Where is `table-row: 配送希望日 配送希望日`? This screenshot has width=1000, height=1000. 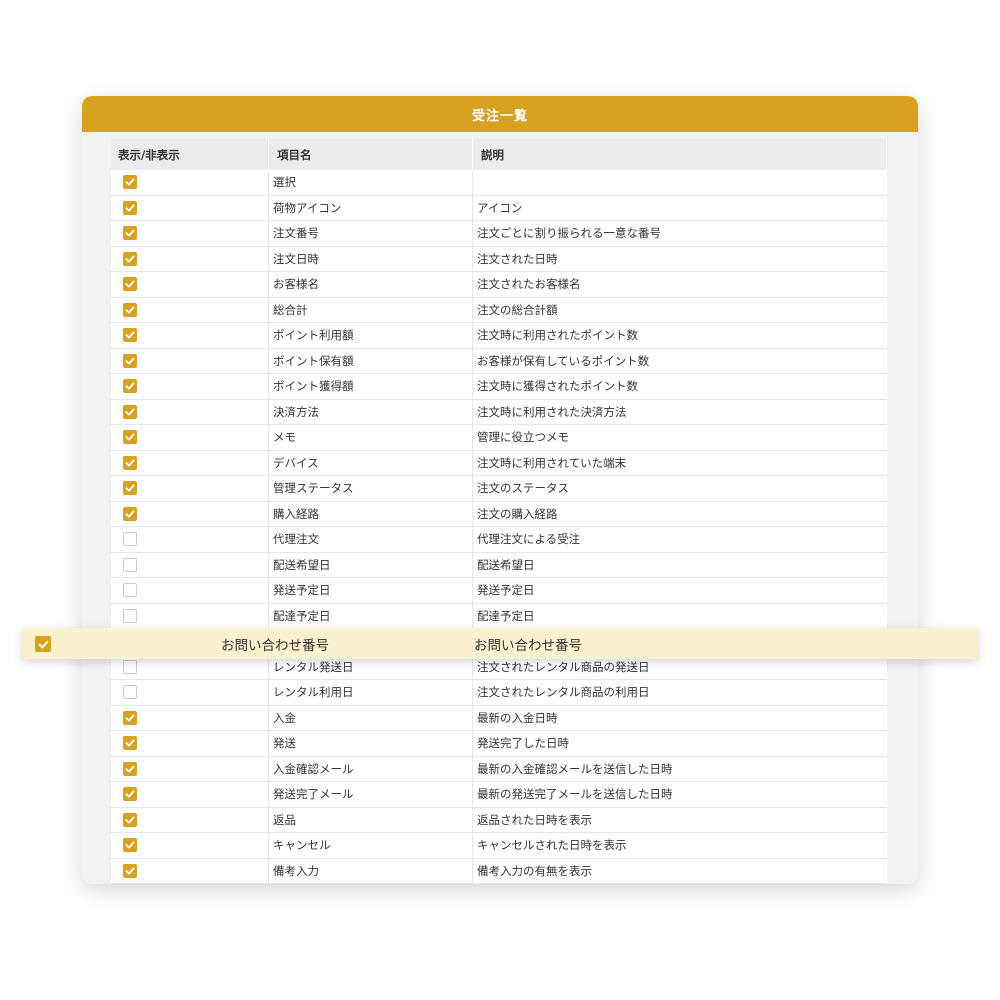
table-row: 配送希望日 配送希望日 is located at coordinates (499, 565).